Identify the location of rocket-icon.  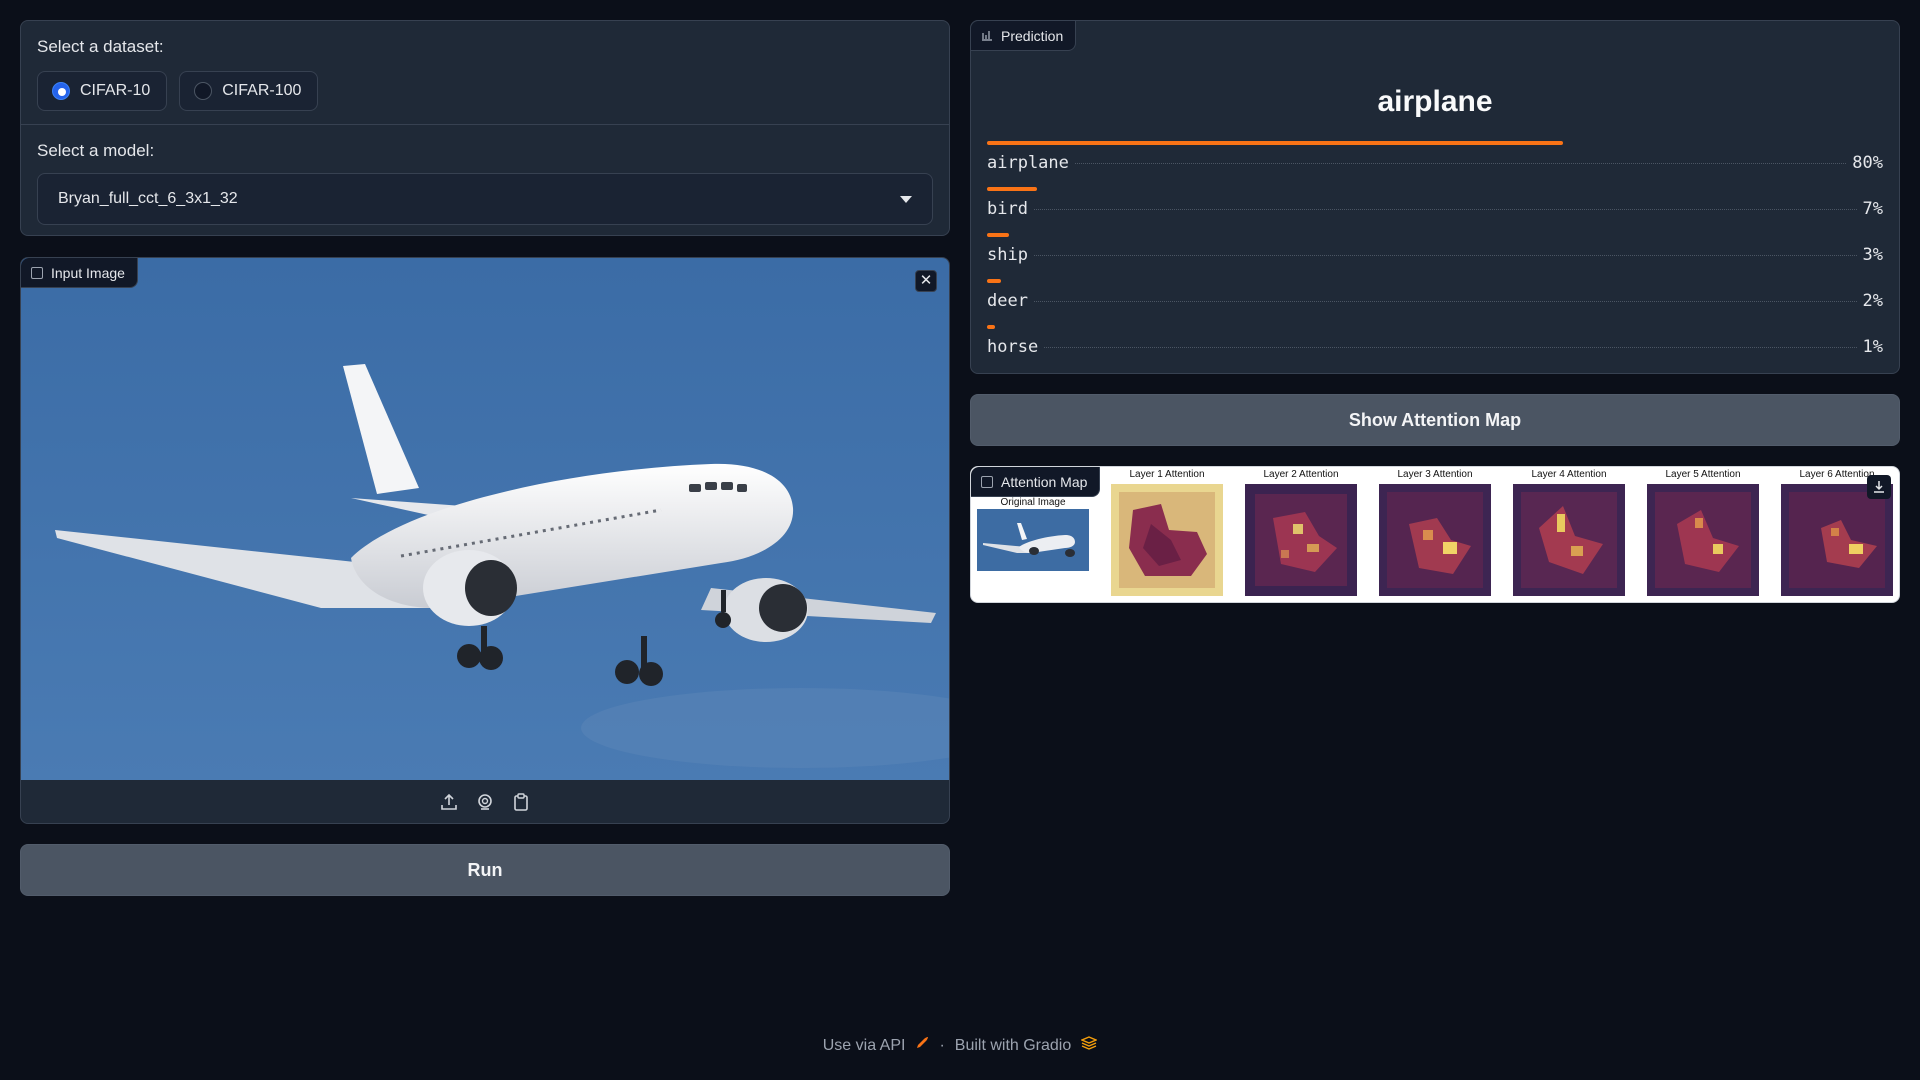
(922, 1045).